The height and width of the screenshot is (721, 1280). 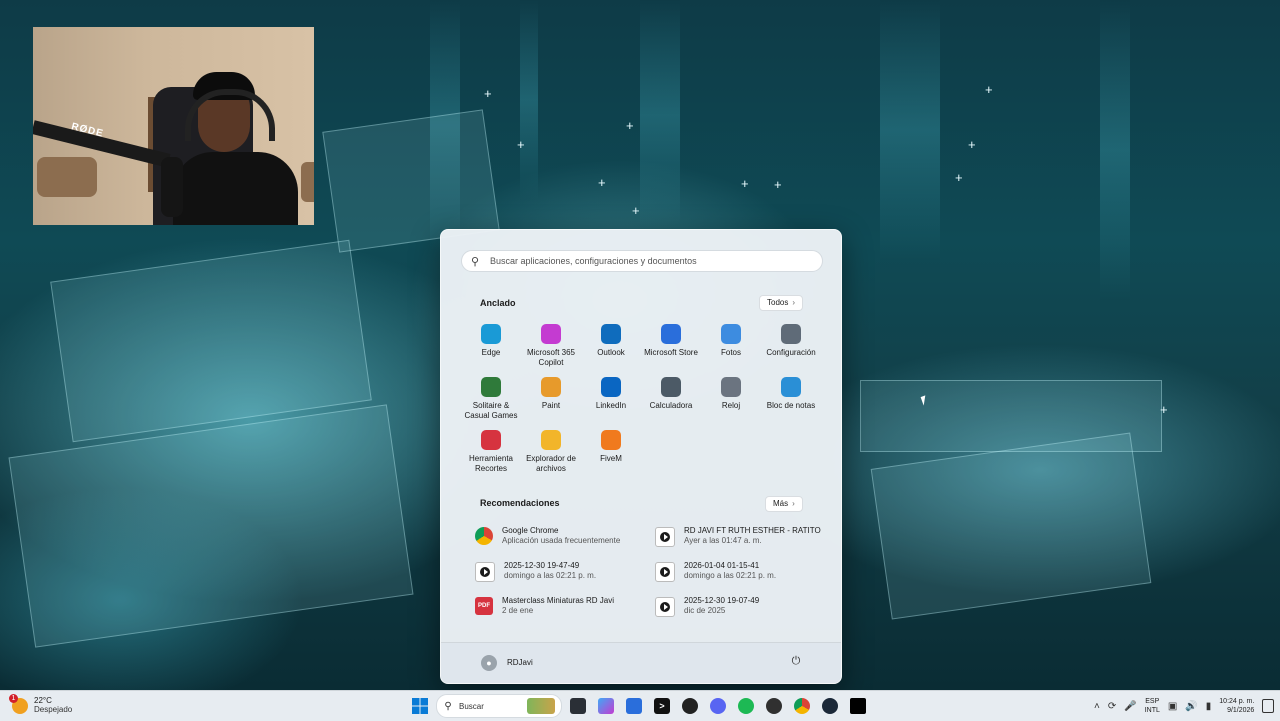 I want to click on pinned-app: Edge, so click(x=491, y=347).